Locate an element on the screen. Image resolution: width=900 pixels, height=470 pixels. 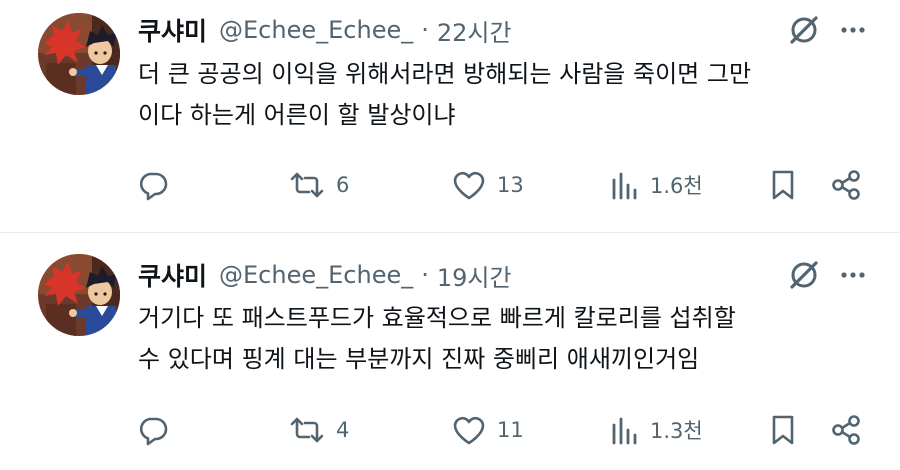
views-count: 1.3천 is located at coordinates (676, 431).